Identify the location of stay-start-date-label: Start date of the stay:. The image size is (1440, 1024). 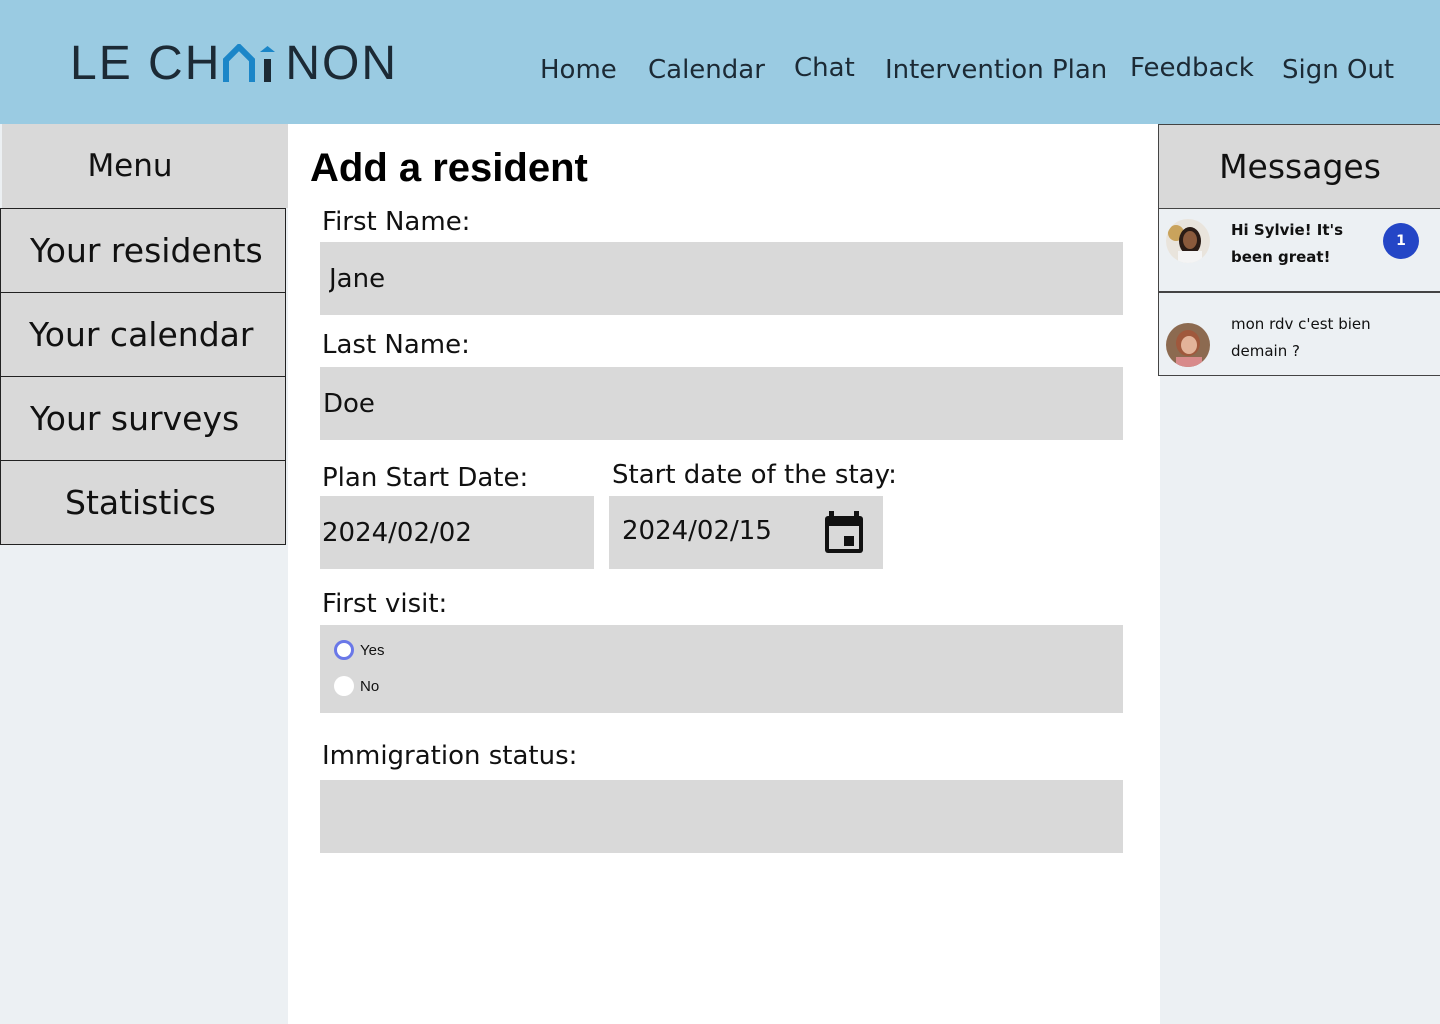
(754, 475).